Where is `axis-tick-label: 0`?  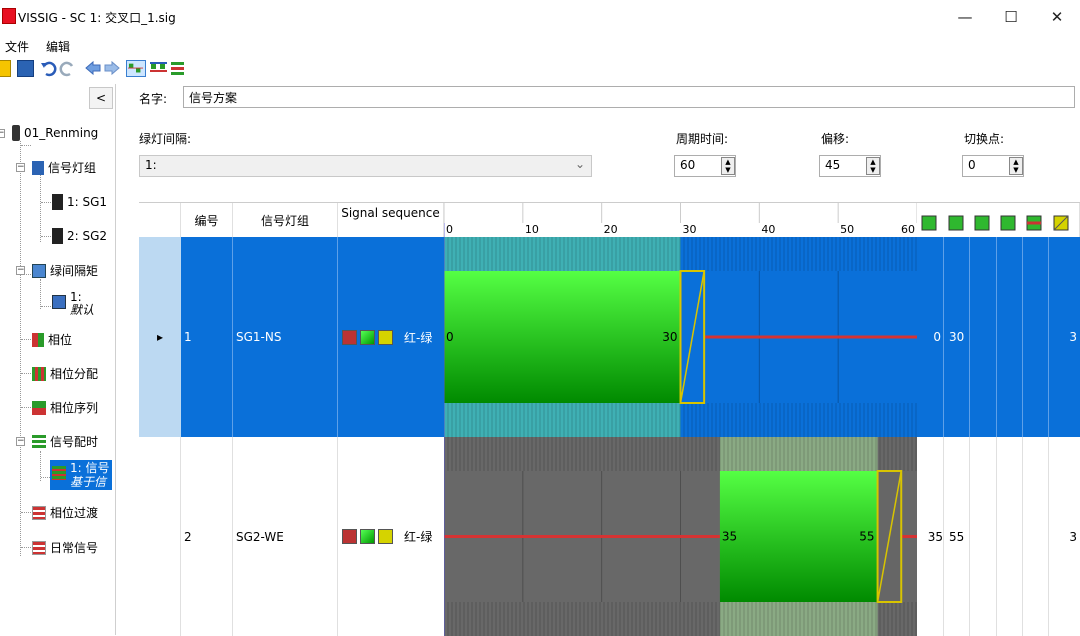
axis-tick-label: 0 is located at coordinates (449, 229).